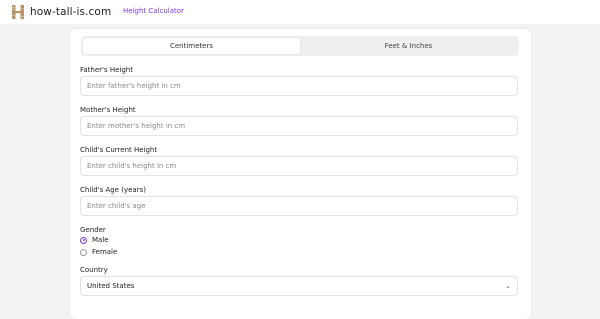 The height and width of the screenshot is (319, 600). I want to click on country-select: United States ⌄, so click(299, 286).